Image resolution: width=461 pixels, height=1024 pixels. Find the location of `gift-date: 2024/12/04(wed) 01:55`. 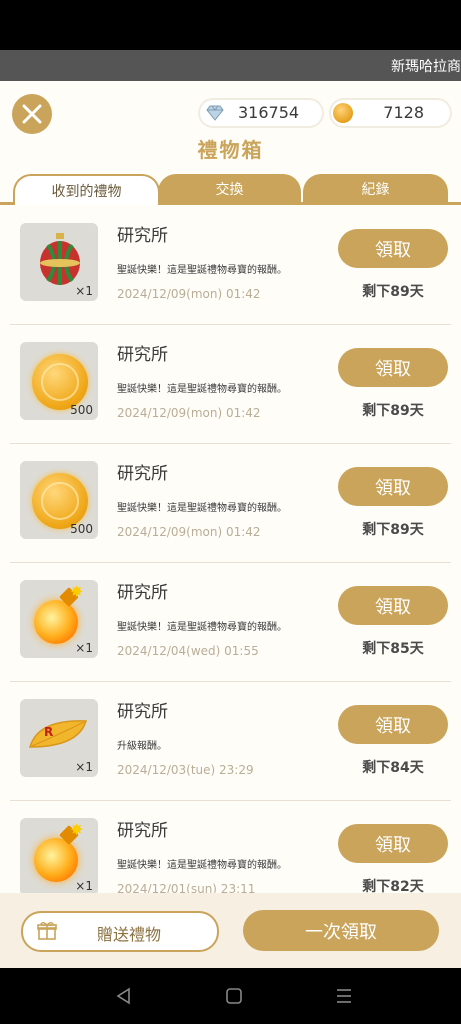

gift-date: 2024/12/04(wed) 01:55 is located at coordinates (188, 651).